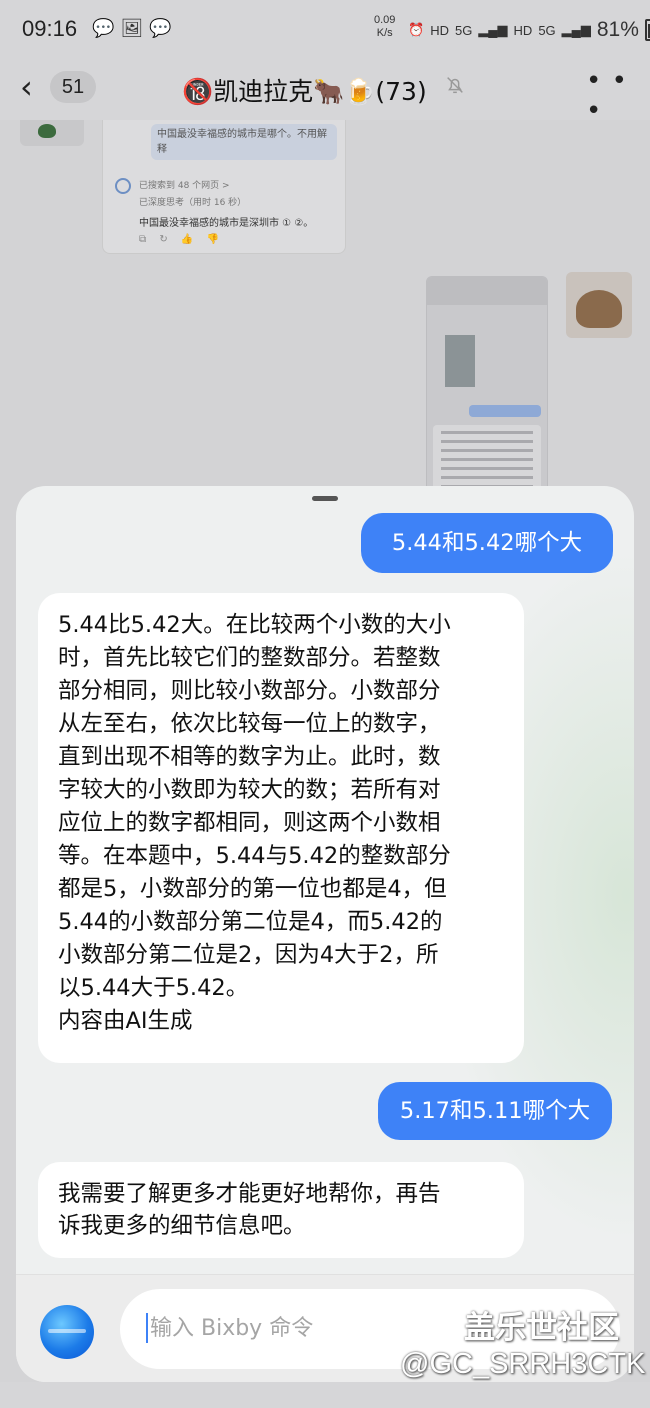 This screenshot has width=650, height=1408. What do you see at coordinates (193, 203) in the screenshot?
I see `think-meta: 已深度思考（用时 16 秒）` at bounding box center [193, 203].